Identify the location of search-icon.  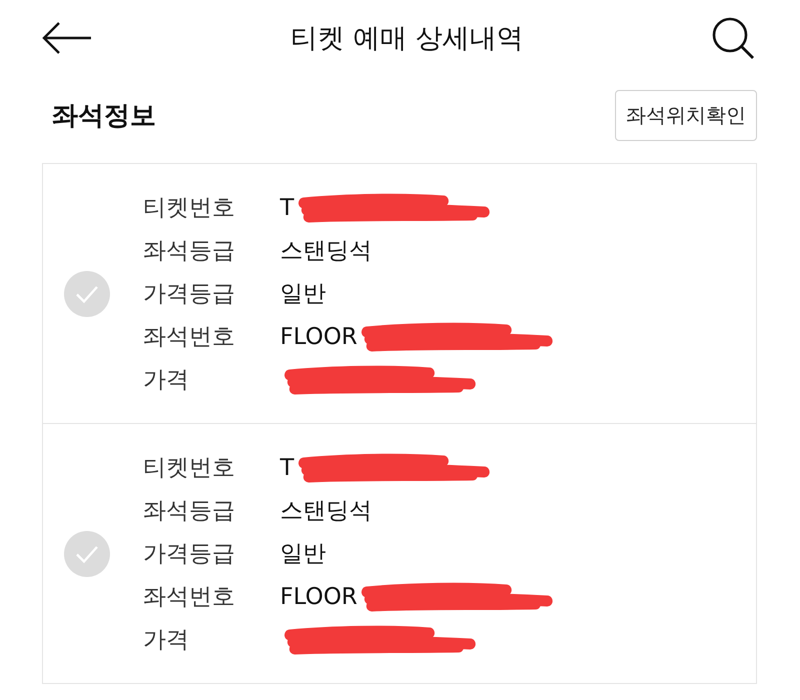
(733, 38).